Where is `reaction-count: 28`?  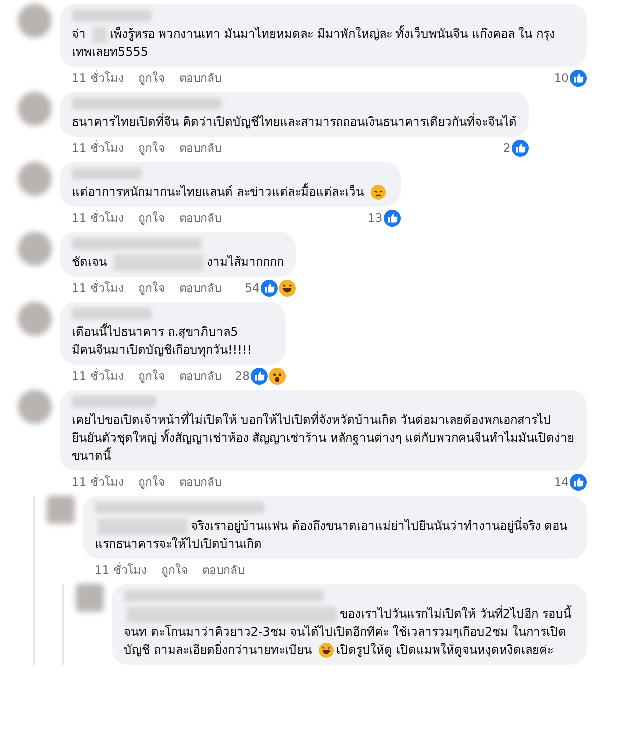 reaction-count: 28 is located at coordinates (242, 376).